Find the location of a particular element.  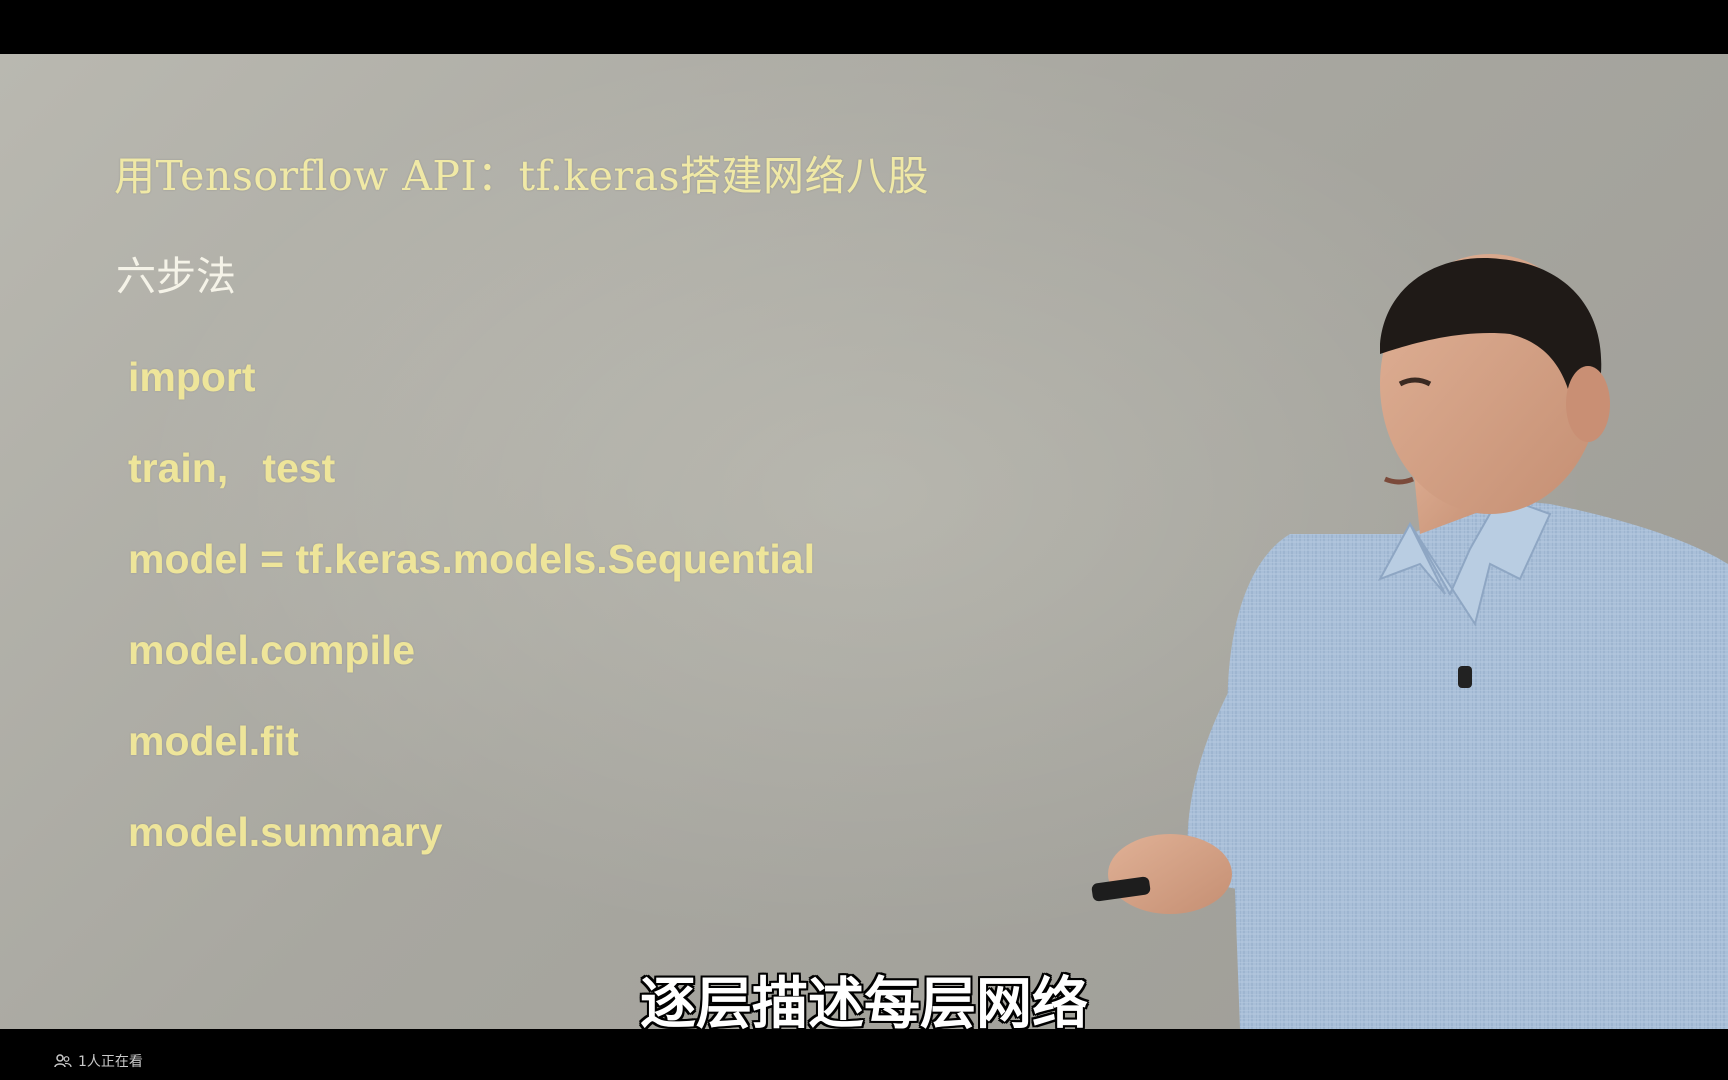

subtitle-caption: 逐层描述每层网络 is located at coordinates (864, 1000).